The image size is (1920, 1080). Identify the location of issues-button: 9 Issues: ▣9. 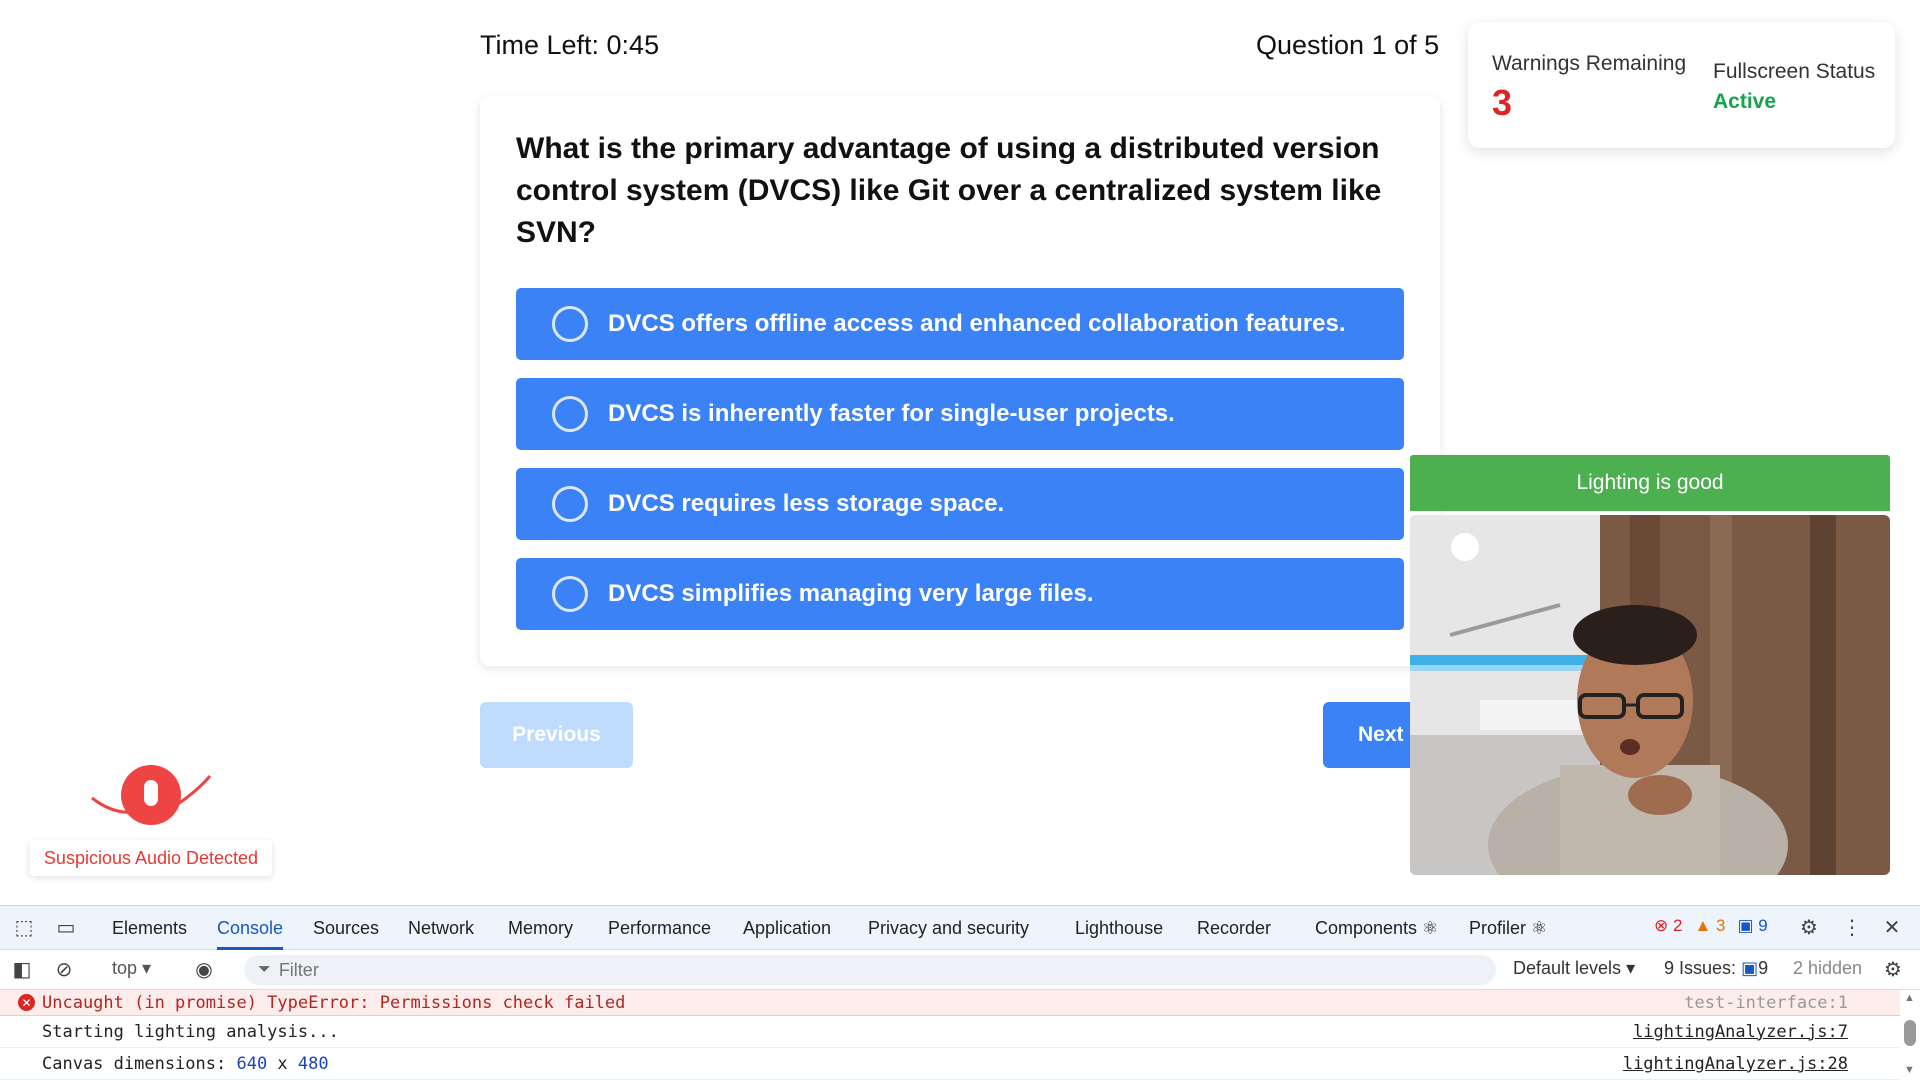
(1716, 968).